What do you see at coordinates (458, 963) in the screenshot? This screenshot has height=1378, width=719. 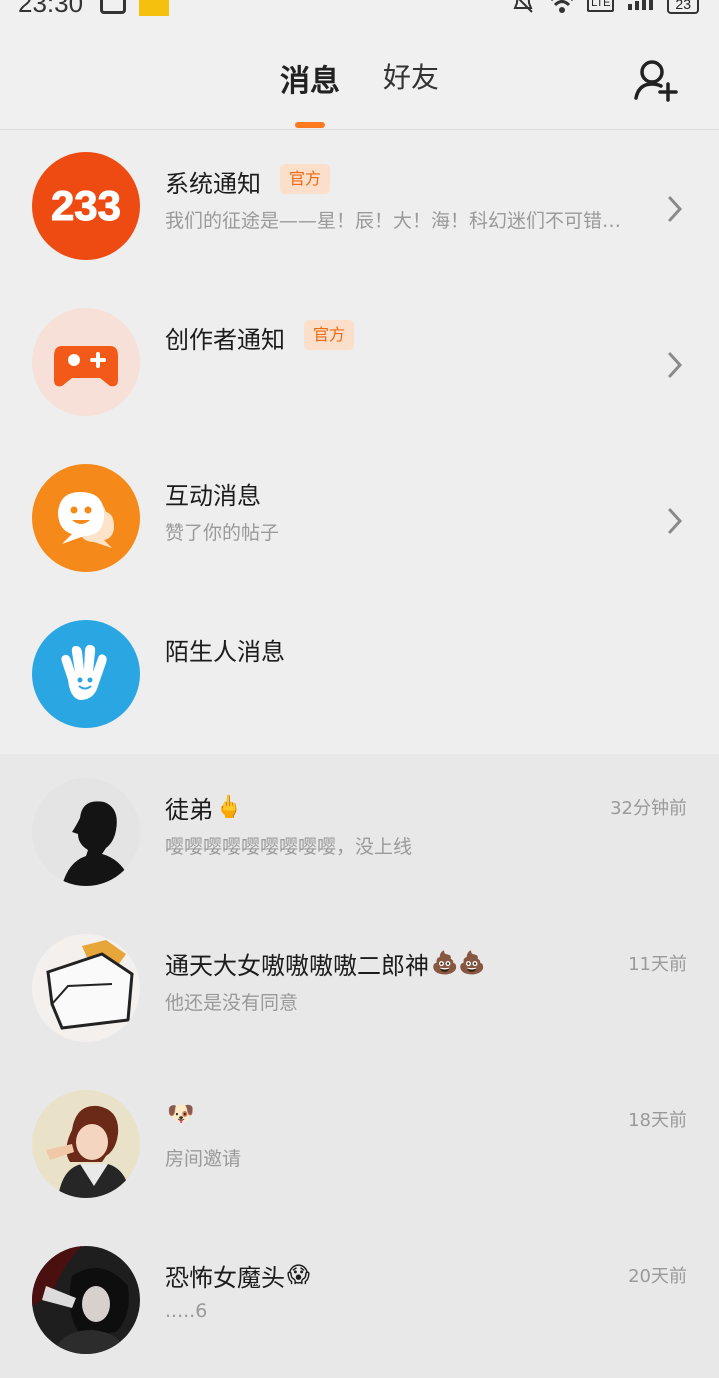 I see `contact-name-emoji: 💩💩` at bounding box center [458, 963].